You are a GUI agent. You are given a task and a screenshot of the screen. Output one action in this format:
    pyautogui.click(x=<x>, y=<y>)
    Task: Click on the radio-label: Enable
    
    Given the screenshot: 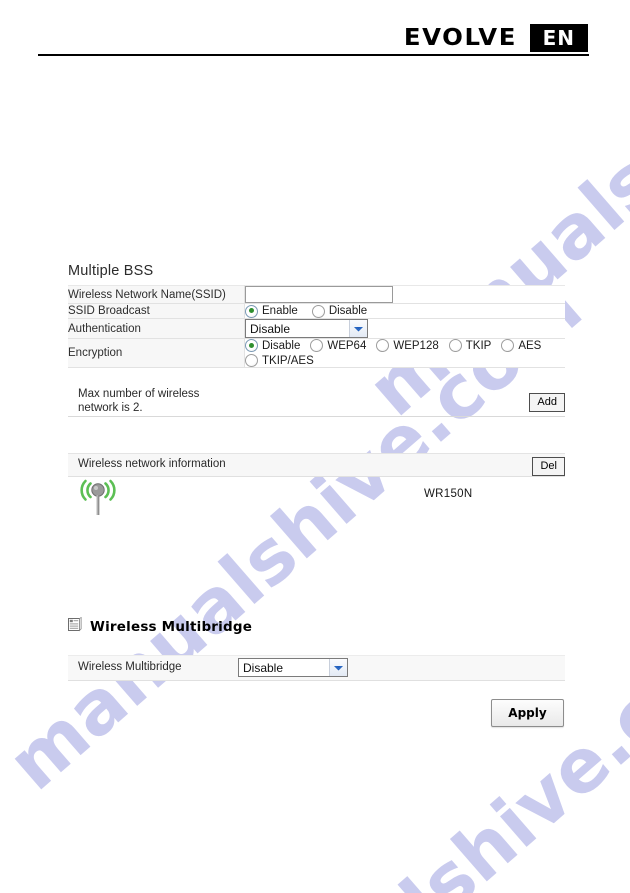 What is the action you would take?
    pyautogui.click(x=280, y=311)
    